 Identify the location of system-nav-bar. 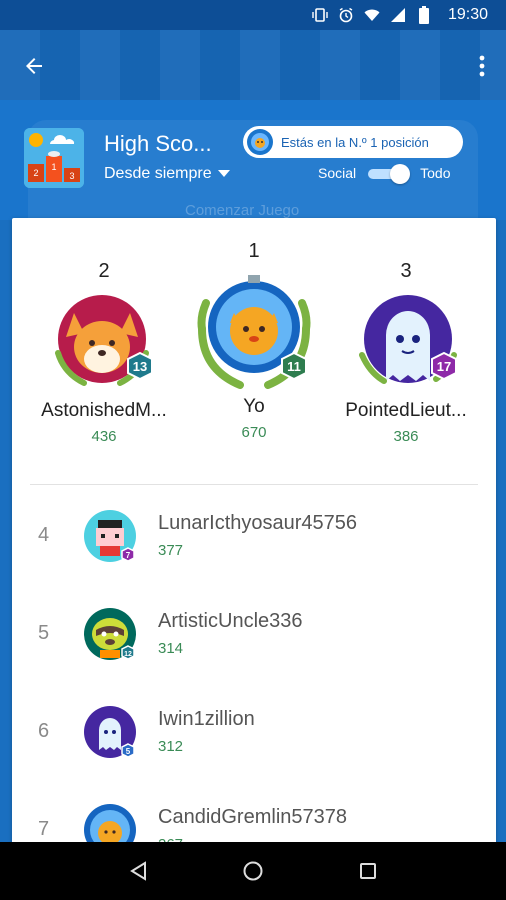
(253, 871).